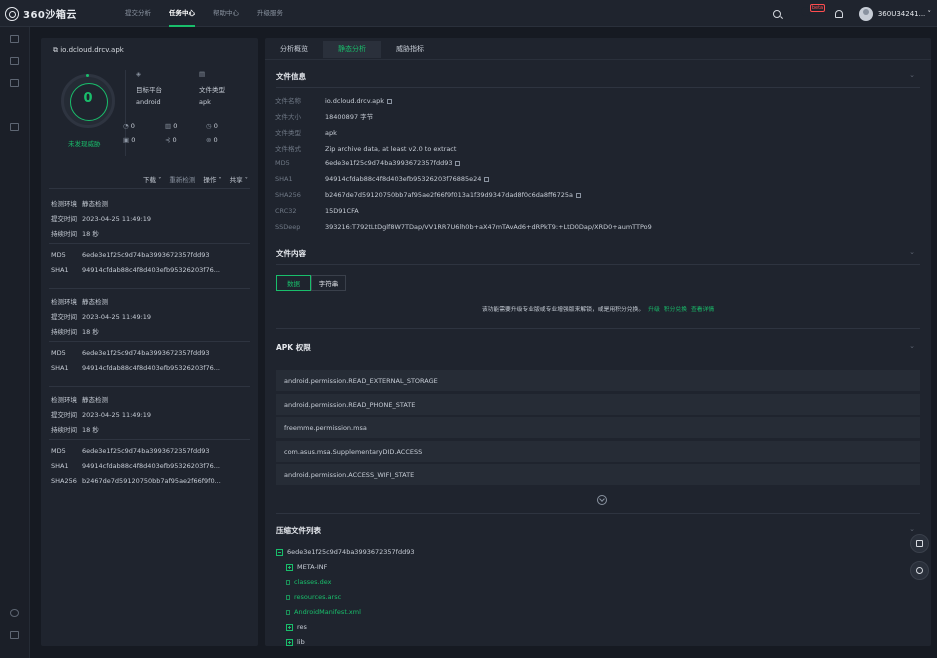  Describe the element at coordinates (270, 13) in the screenshot. I see `nav-upgrade: 升级服务` at that location.